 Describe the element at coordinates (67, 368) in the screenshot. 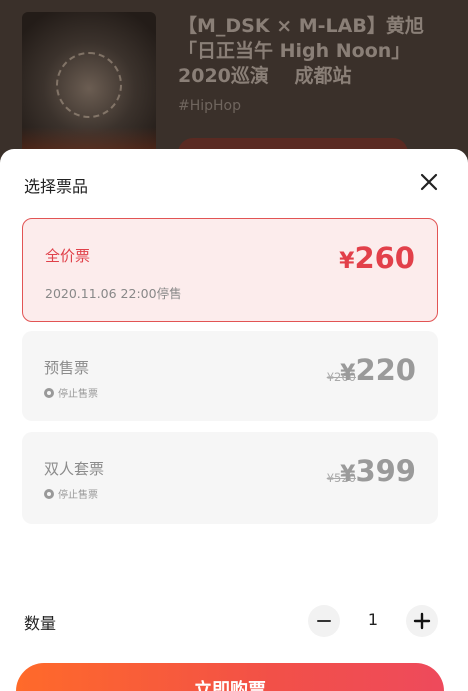

I see `ticket-name: 预售票` at that location.